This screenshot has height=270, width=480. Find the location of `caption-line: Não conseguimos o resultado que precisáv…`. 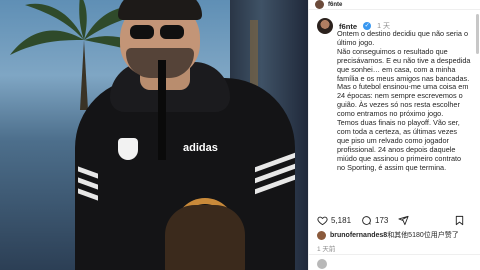

caption-line: Não conseguimos o resultado que precisáv… is located at coordinates (404, 64).